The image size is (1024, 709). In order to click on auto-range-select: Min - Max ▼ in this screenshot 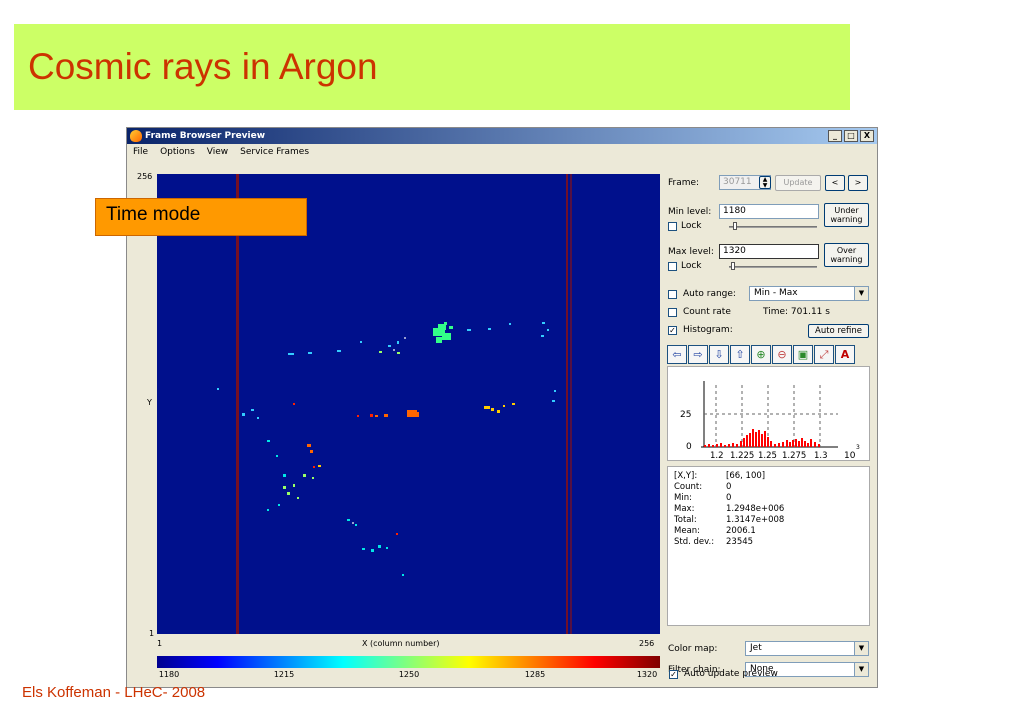, I will do `click(809, 293)`.